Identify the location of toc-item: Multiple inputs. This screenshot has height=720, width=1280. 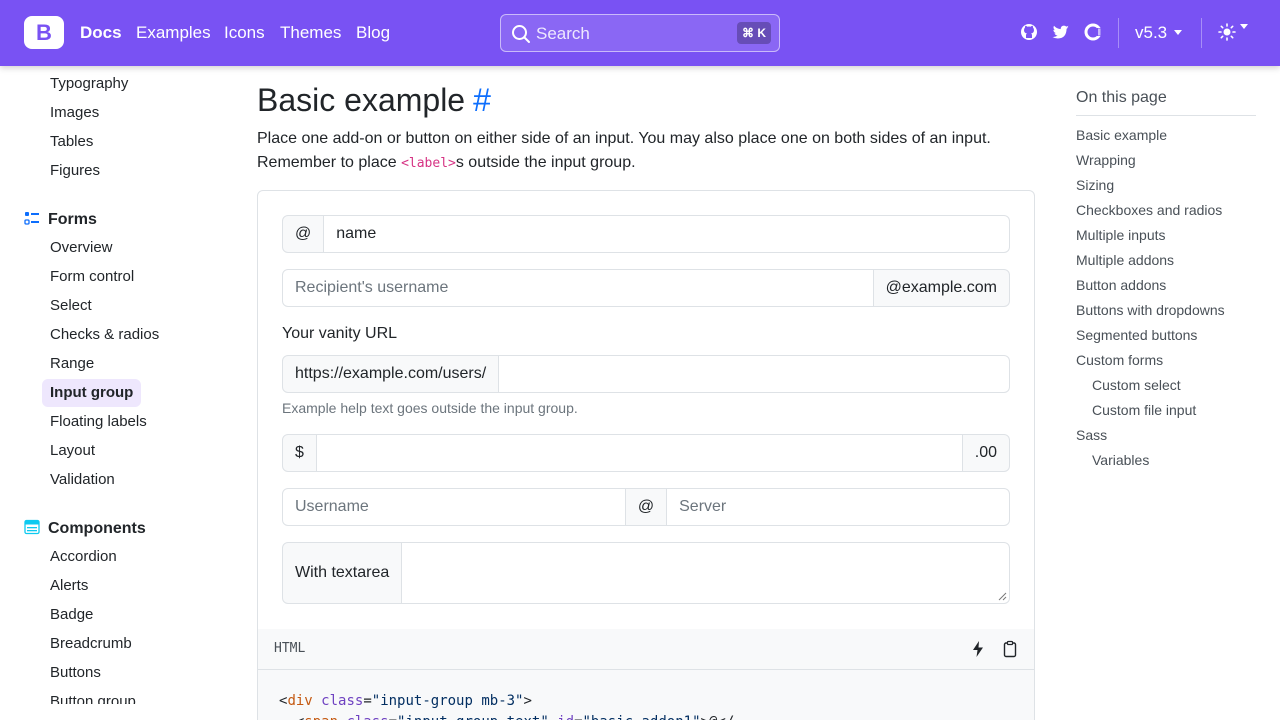
(1121, 235).